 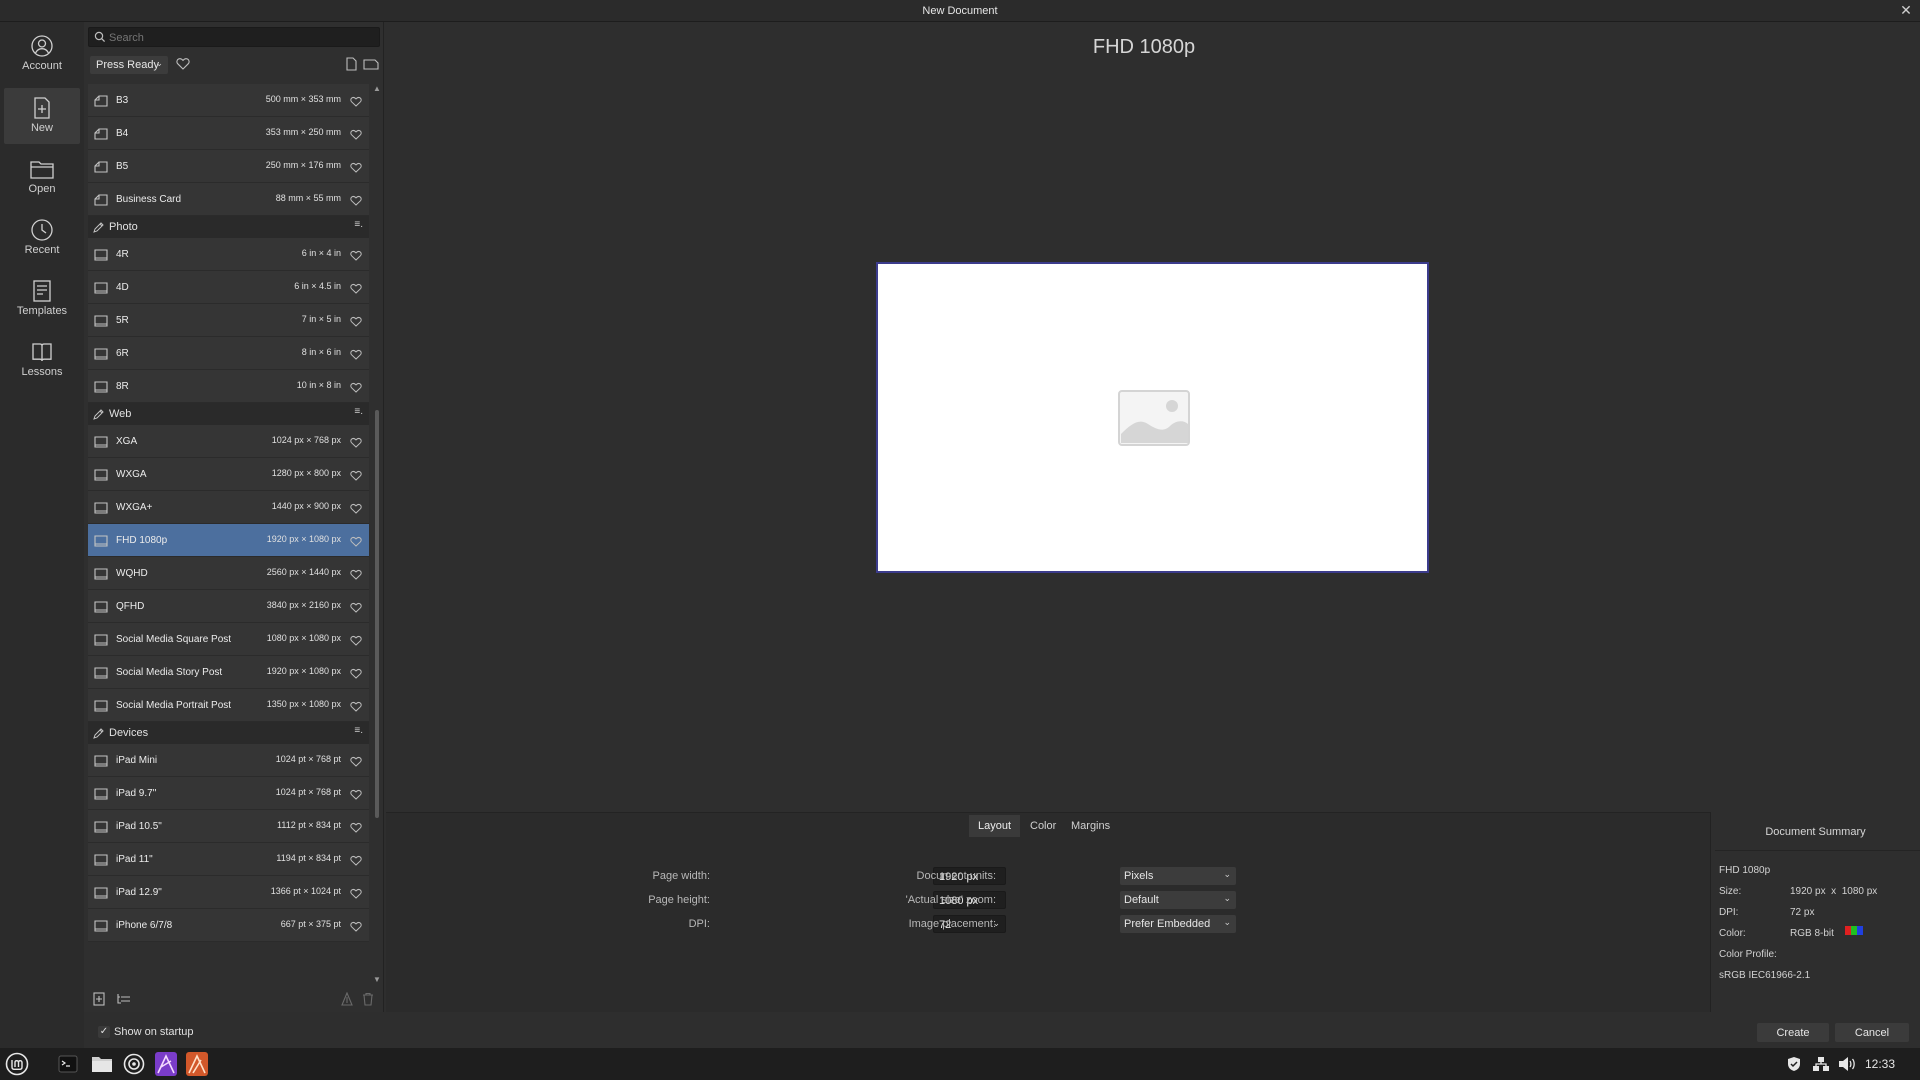 What do you see at coordinates (228, 859) in the screenshot?
I see `preset-row: iPad 11" 1194 pt × 834 pt` at bounding box center [228, 859].